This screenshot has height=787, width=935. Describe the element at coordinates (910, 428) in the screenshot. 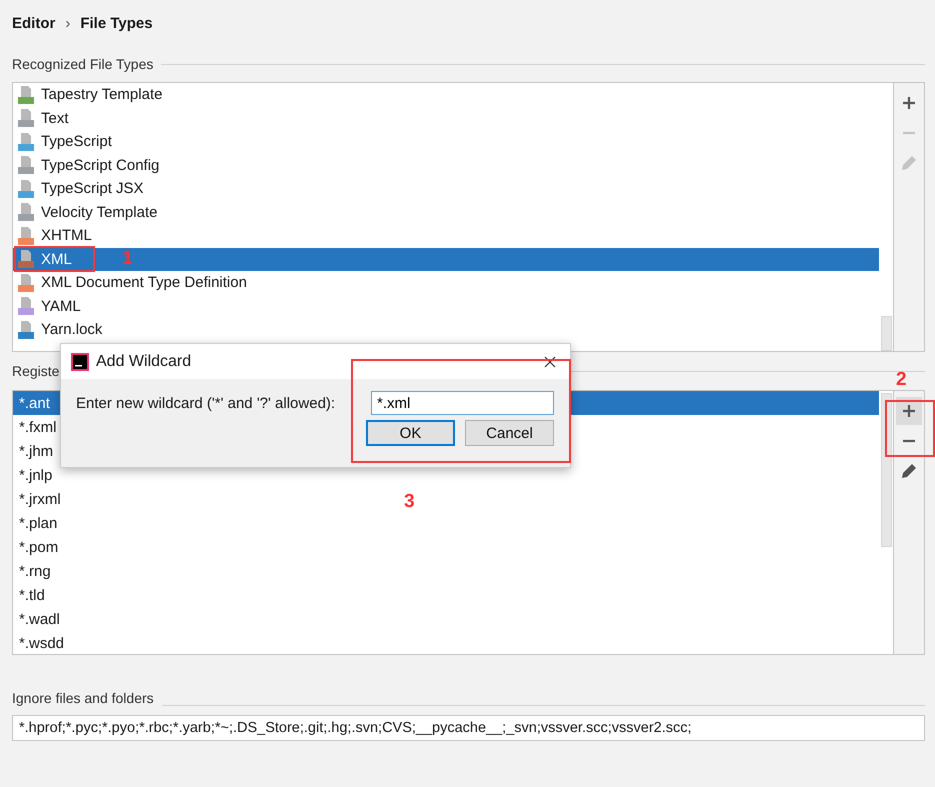

I see `highlight-frame` at that location.